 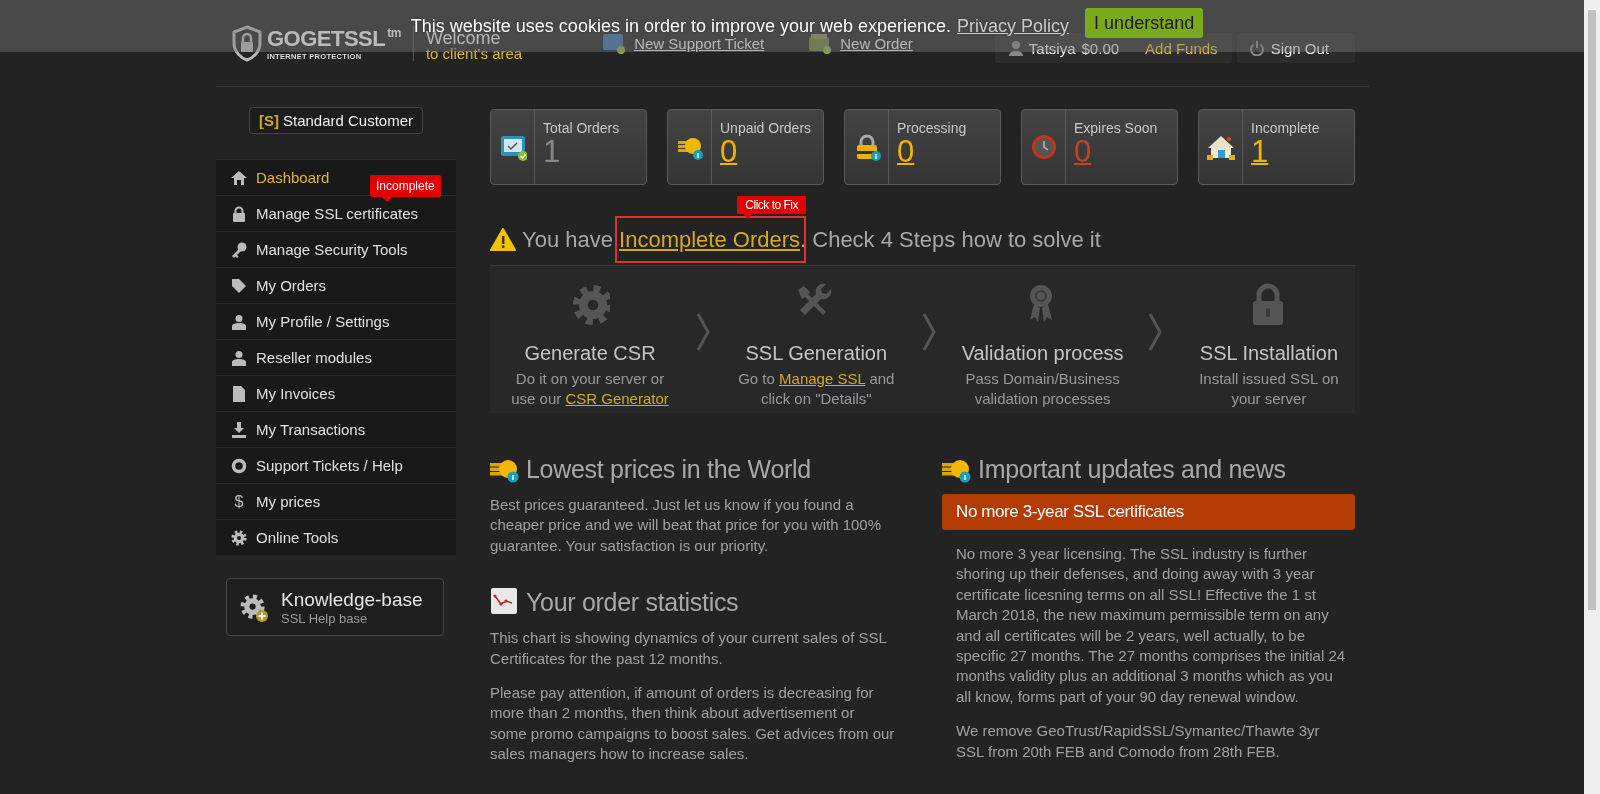 What do you see at coordinates (932, 128) in the screenshot?
I see `stat-label: Processing` at bounding box center [932, 128].